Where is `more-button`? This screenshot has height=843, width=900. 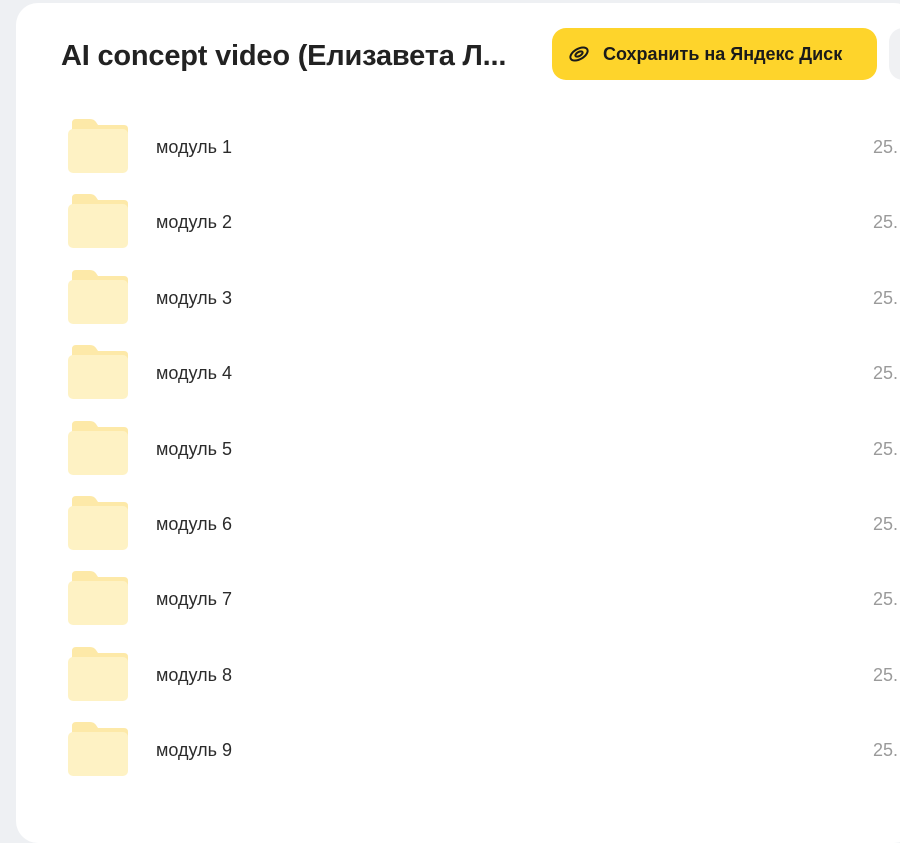
more-button is located at coordinates (894, 54).